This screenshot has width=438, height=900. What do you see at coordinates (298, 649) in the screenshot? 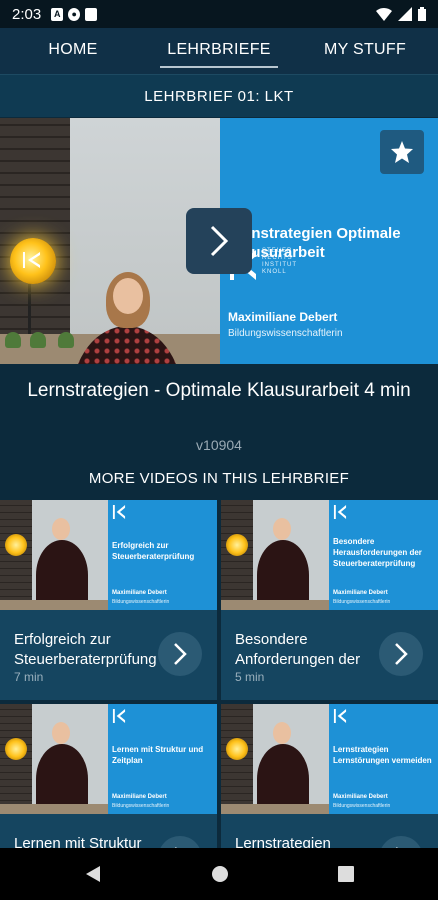
I see `video-card-title: Besondere Anforderungen der` at bounding box center [298, 649].